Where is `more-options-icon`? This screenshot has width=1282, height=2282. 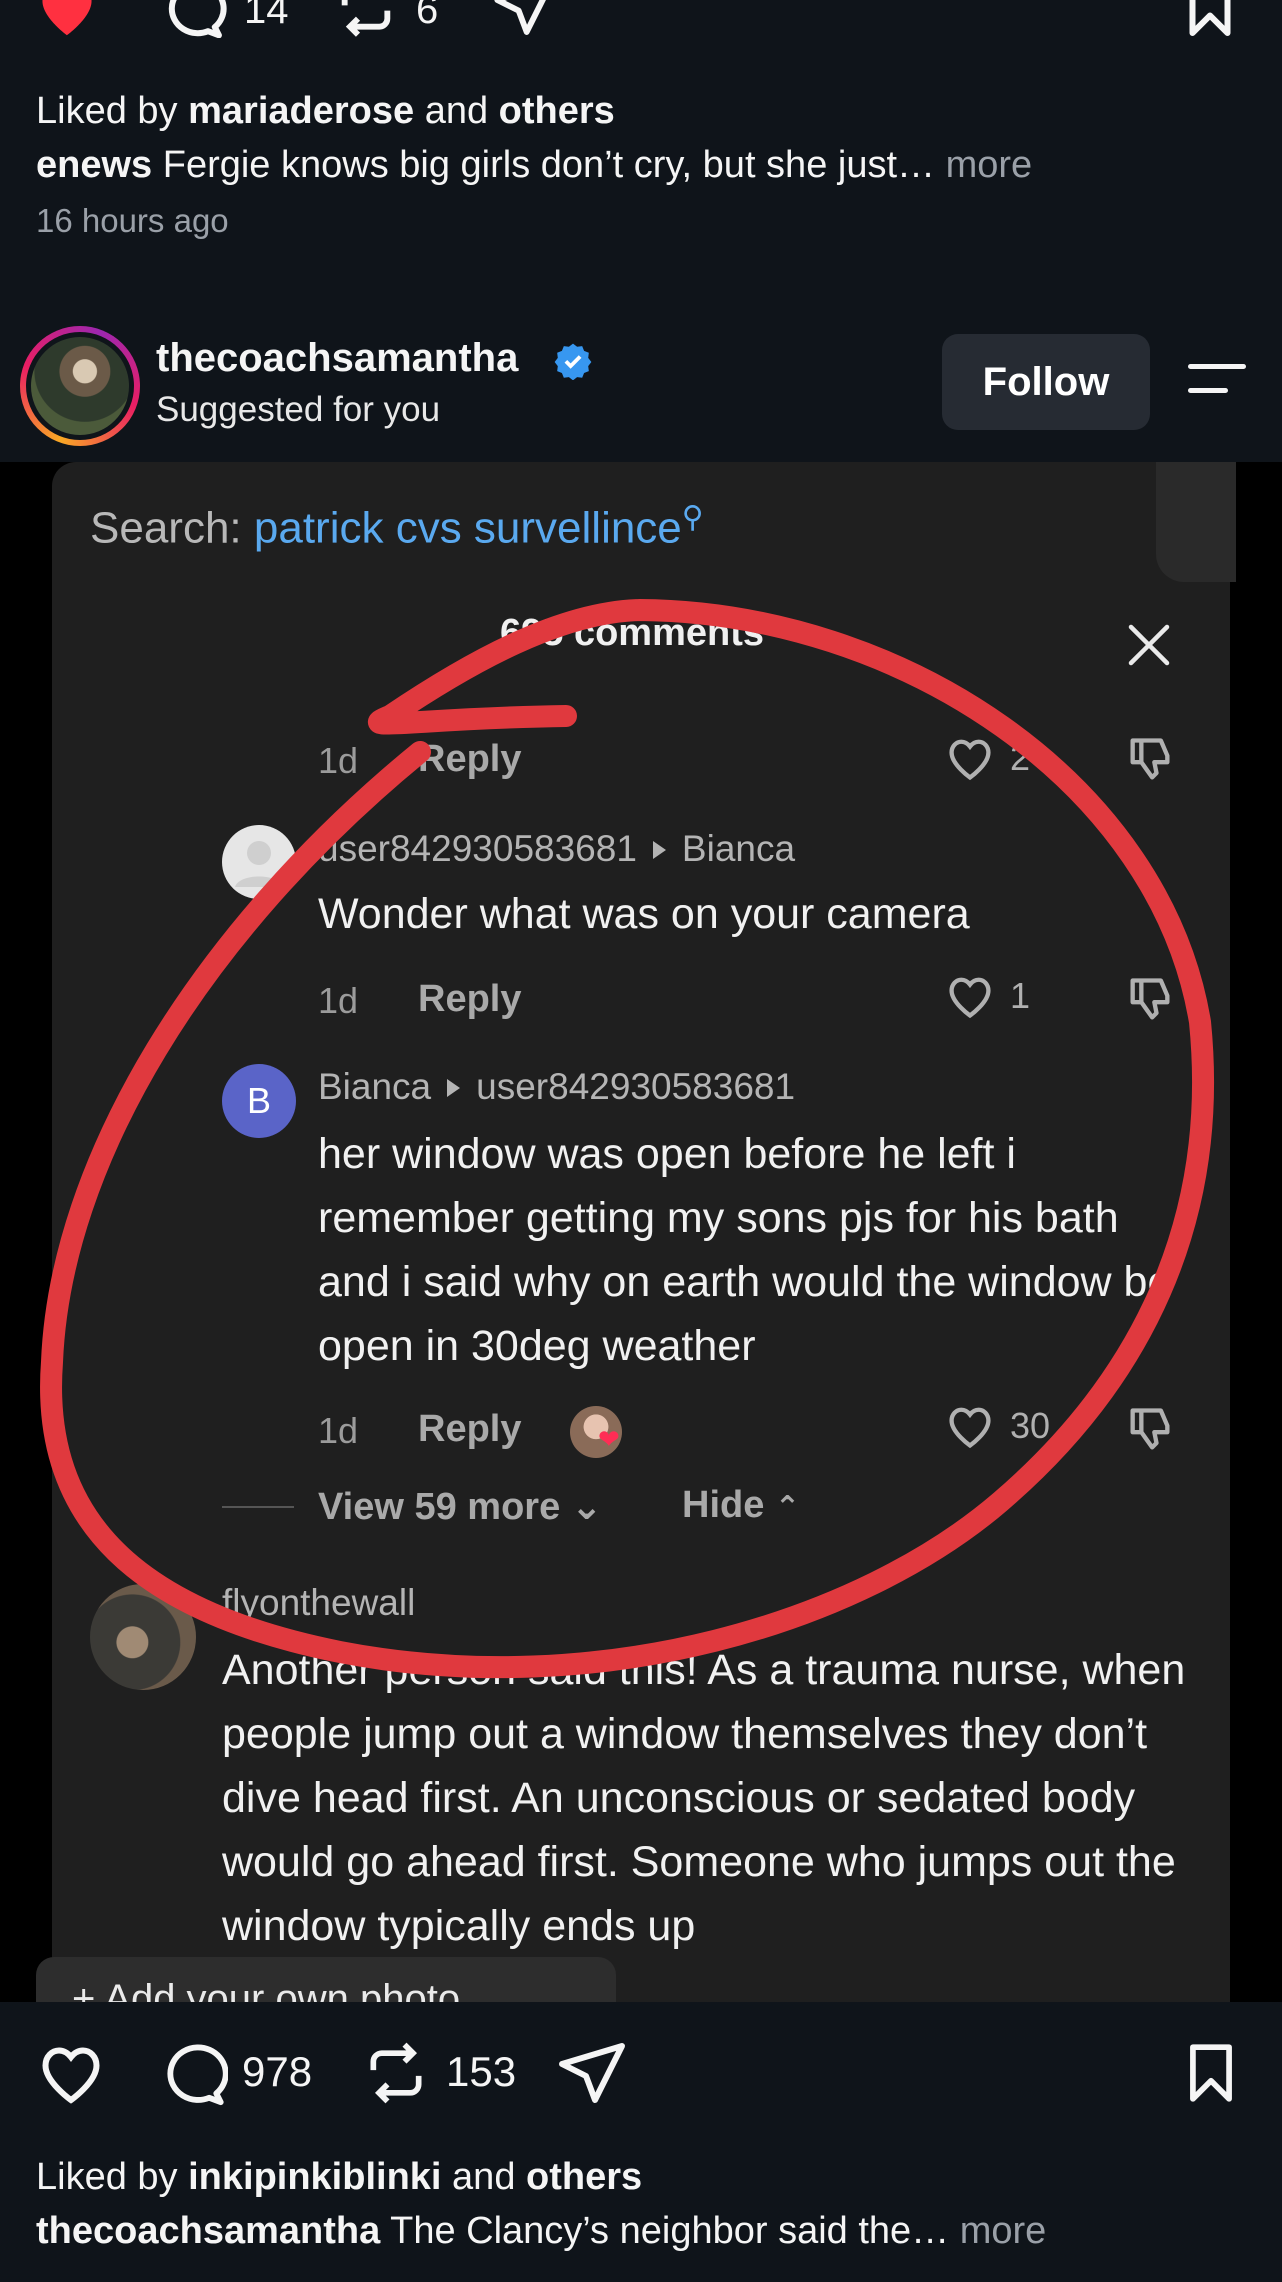
more-options-icon is located at coordinates (1217, 378).